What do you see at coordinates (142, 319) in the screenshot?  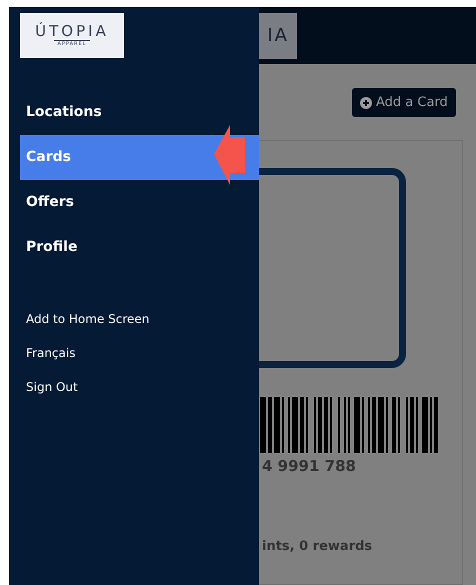 I see `menu-link: Add to Home Screen` at bounding box center [142, 319].